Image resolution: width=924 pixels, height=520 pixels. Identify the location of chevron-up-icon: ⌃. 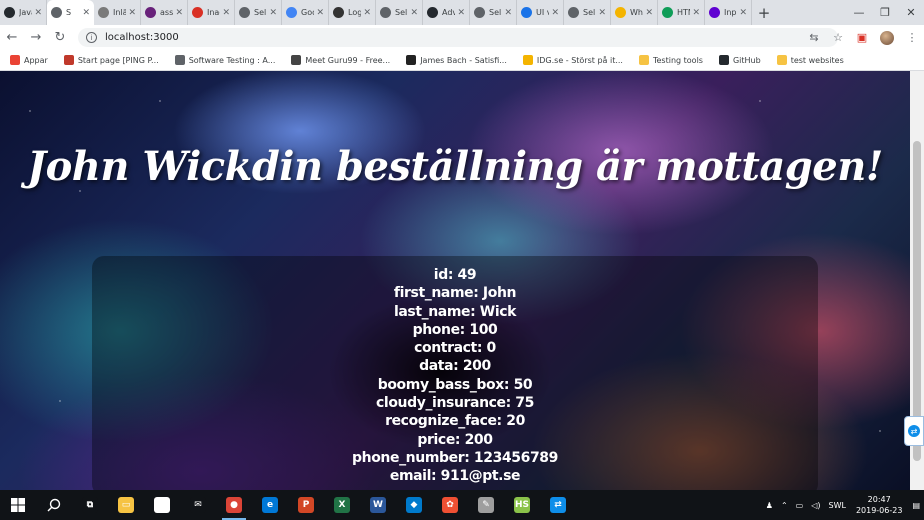
(784, 505).